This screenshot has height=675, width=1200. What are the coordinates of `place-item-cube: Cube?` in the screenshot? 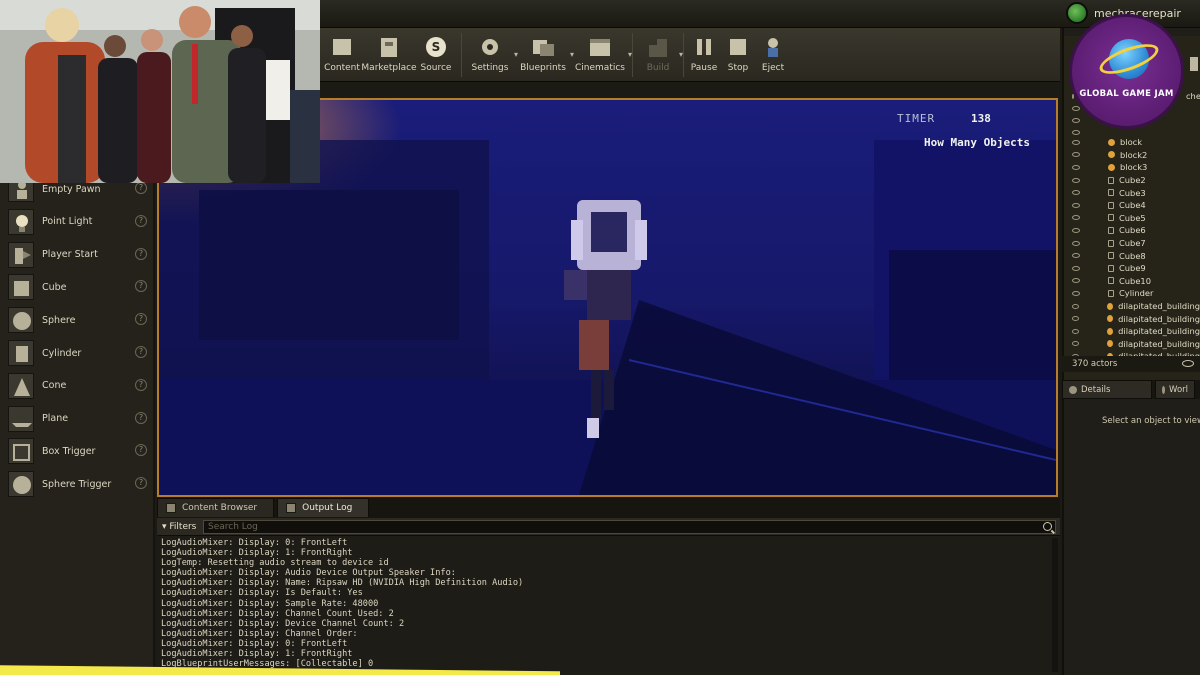 It's located at (80, 287).